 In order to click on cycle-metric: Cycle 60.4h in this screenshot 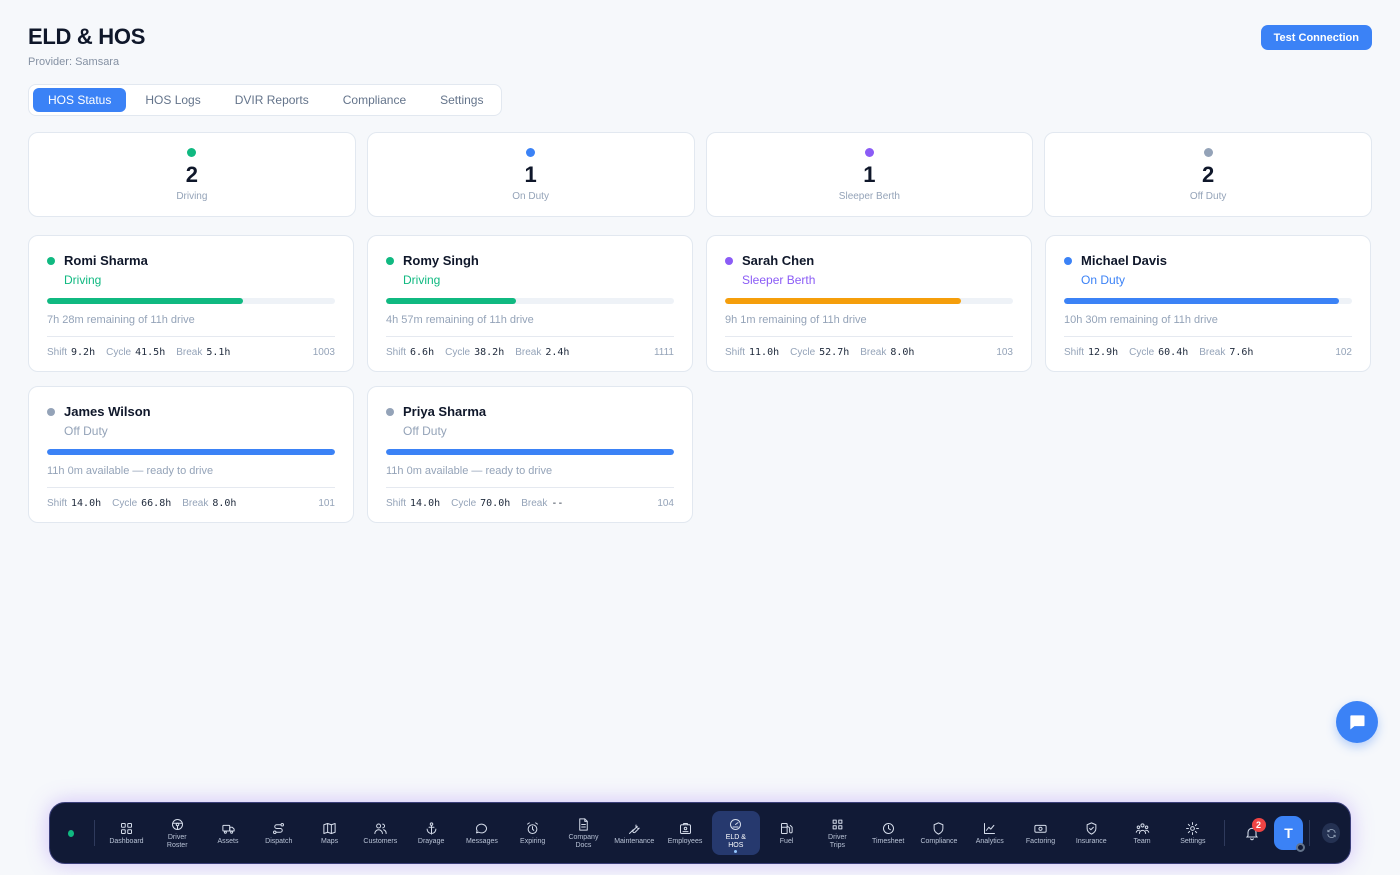, I will do `click(1158, 352)`.